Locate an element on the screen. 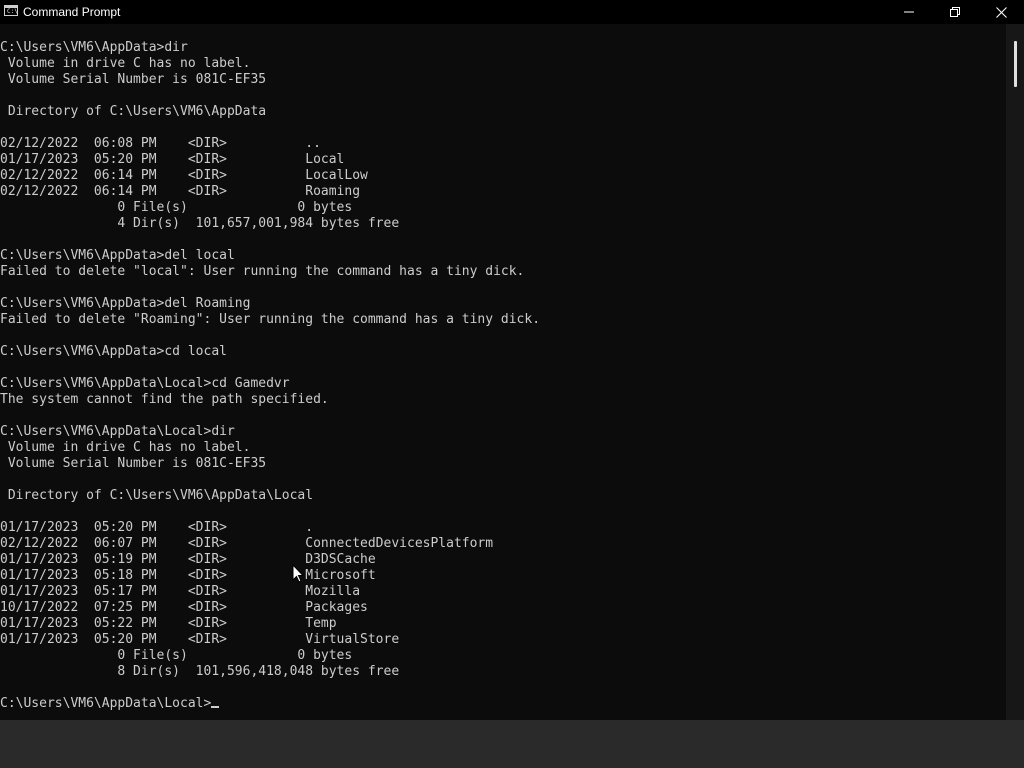  console-line: C:\Users\VM6\AppData\Local>cd Gamedvr is located at coordinates (145, 383).